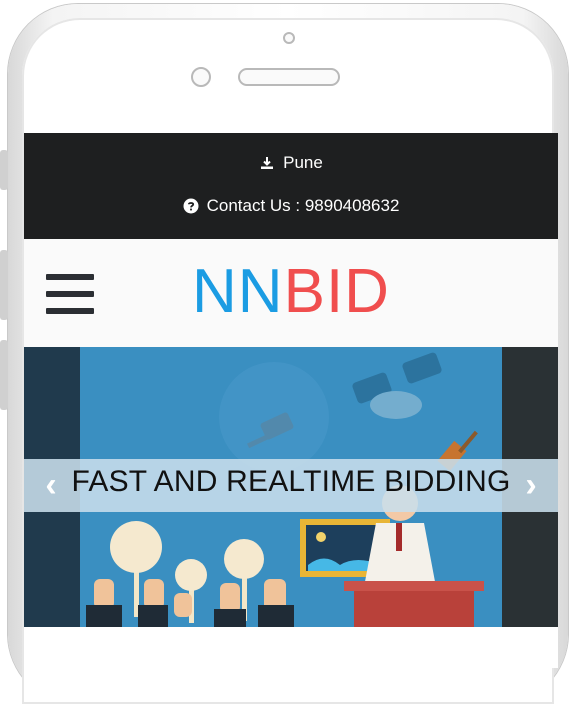  I want to click on contact-row: Contact Us : 9890408632, so click(291, 206).